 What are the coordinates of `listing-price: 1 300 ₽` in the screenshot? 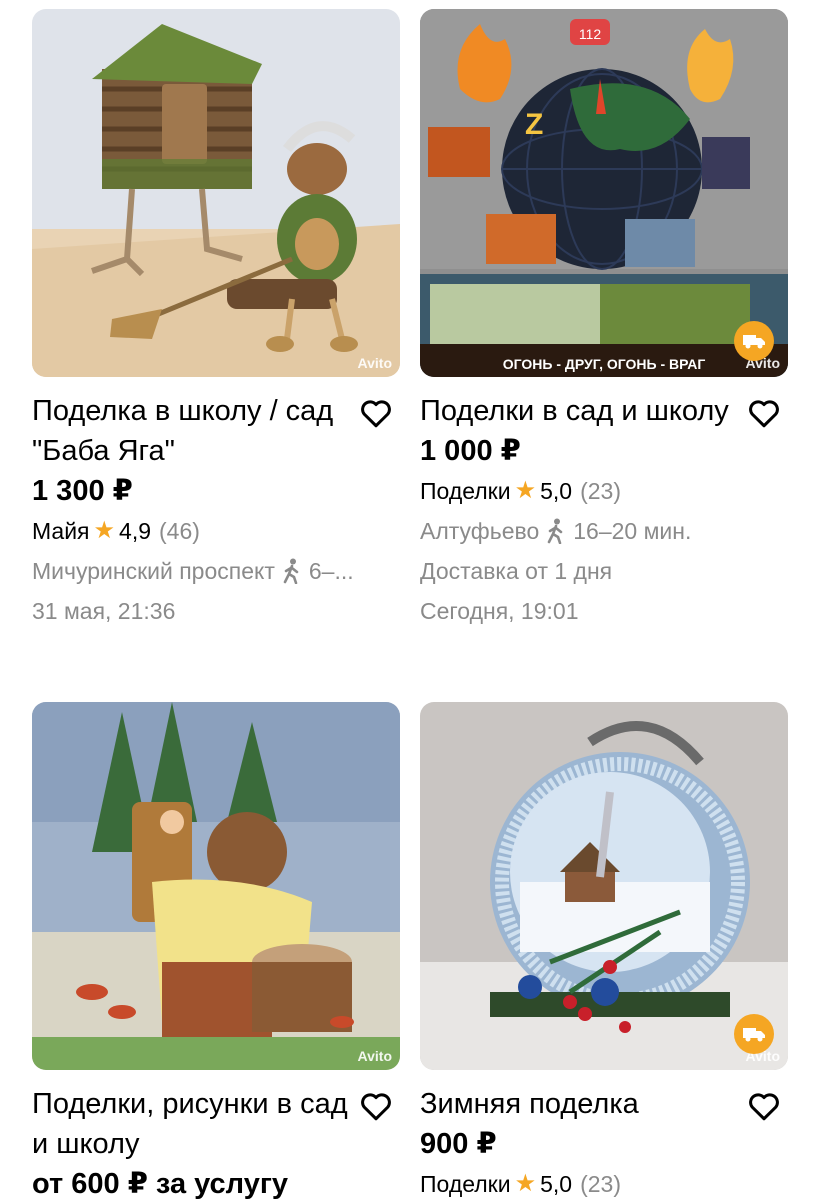 It's located at (82, 491).